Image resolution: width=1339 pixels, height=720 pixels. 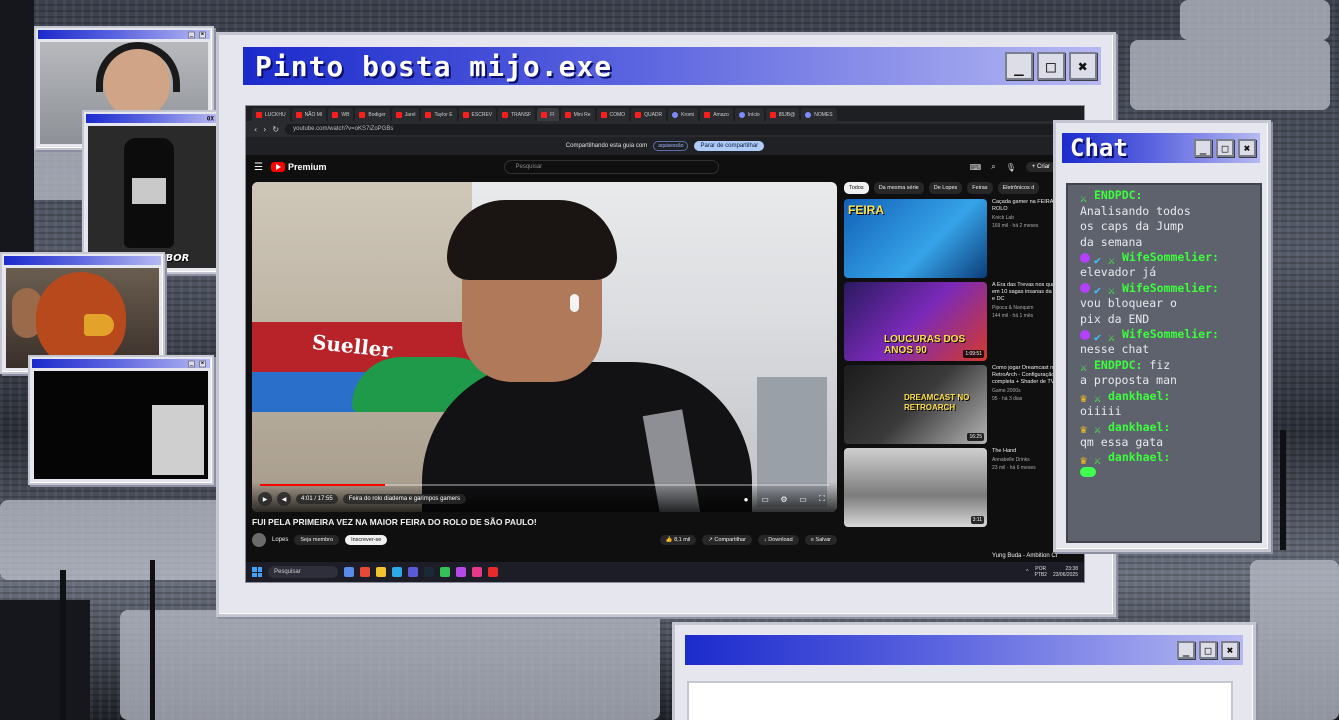 What do you see at coordinates (1011, 167) in the screenshot?
I see `mic-icon: 🎙` at bounding box center [1011, 167].